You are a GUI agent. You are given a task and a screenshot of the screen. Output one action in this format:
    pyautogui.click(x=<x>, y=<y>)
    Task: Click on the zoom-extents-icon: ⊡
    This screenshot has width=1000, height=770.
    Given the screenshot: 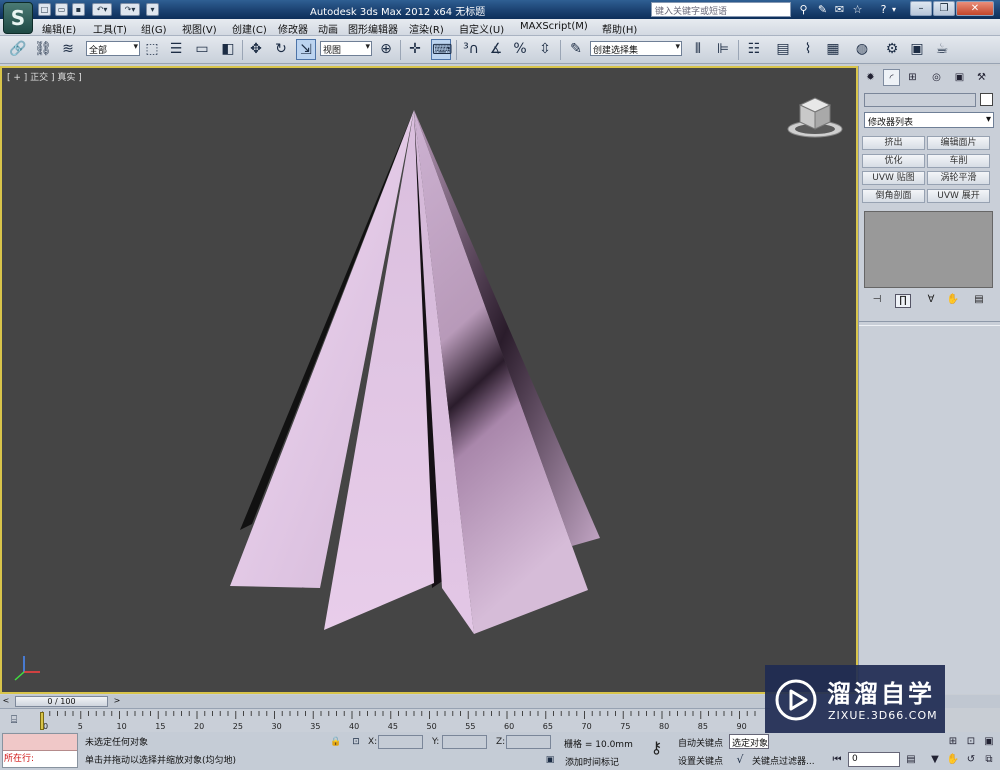 What is the action you would take?
    pyautogui.click(x=971, y=742)
    